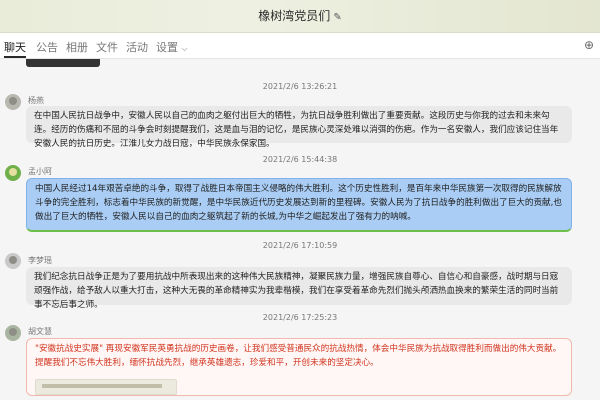 Image resolution: width=600 pixels, height=400 pixels. I want to click on tab-album: 相册, so click(77, 47).